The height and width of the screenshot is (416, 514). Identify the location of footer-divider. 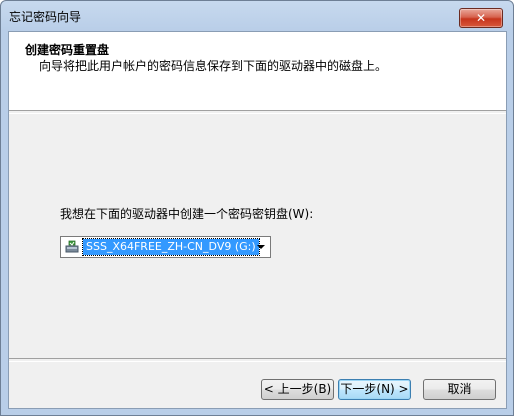
(257, 360).